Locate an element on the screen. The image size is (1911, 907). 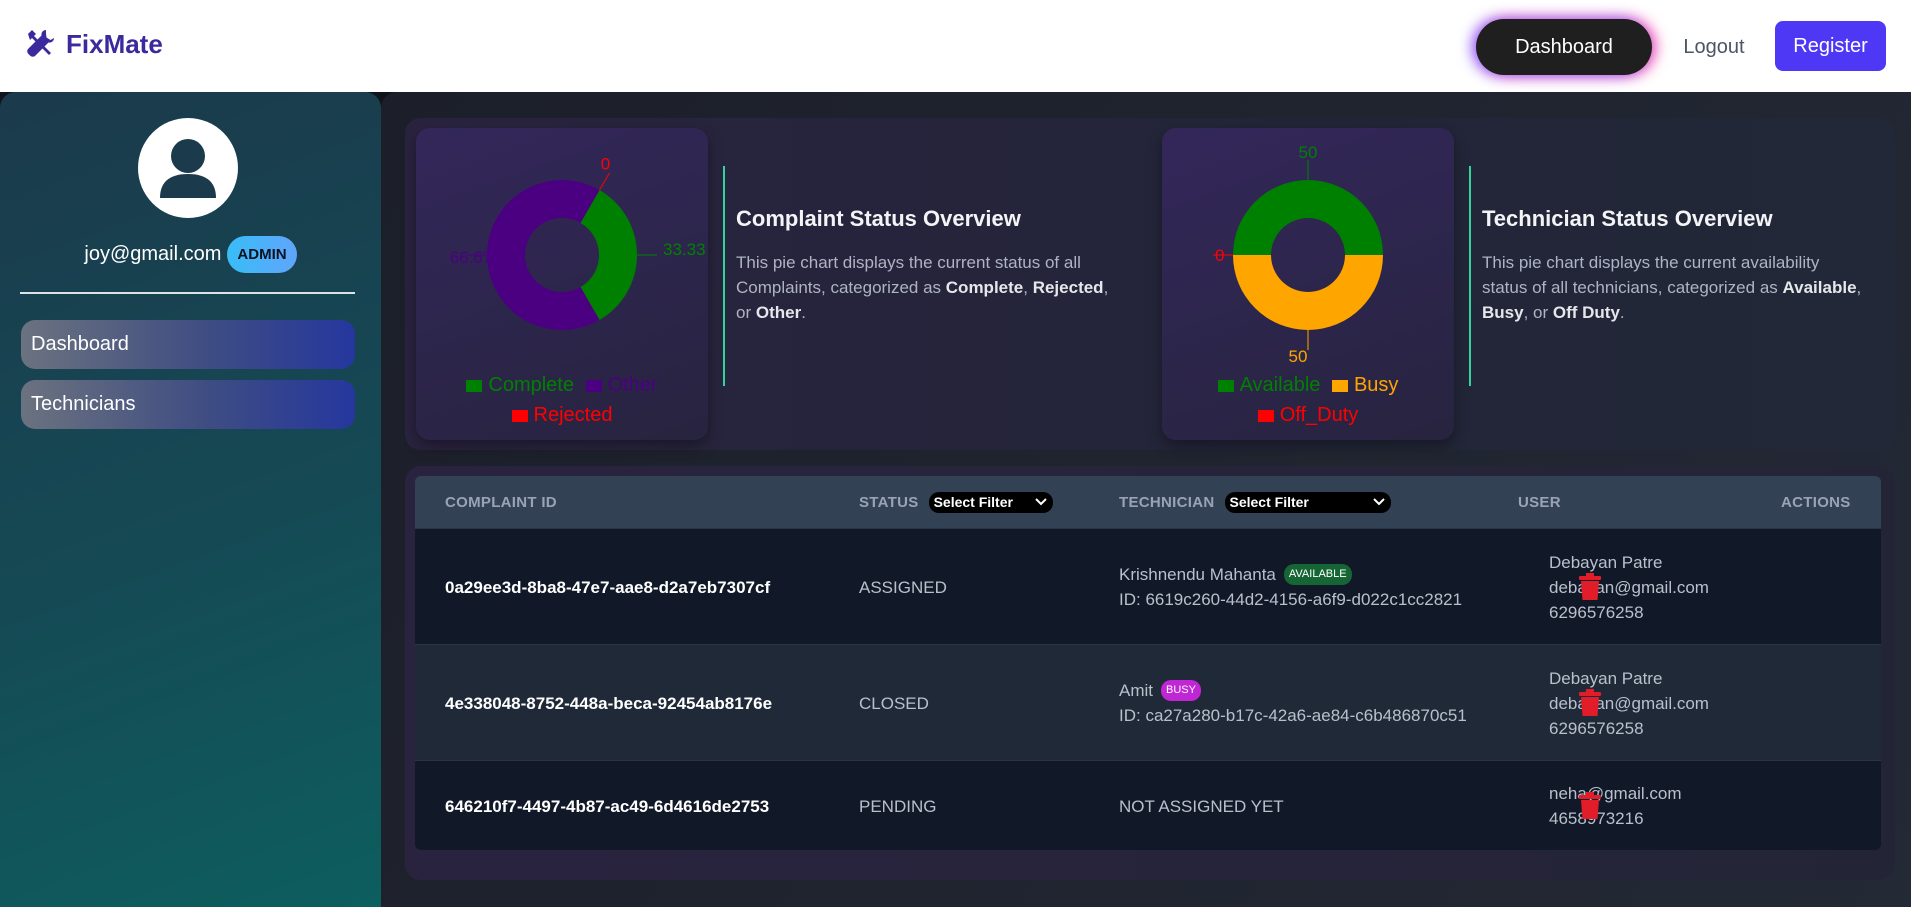
tools-icon is located at coordinates (40, 43).